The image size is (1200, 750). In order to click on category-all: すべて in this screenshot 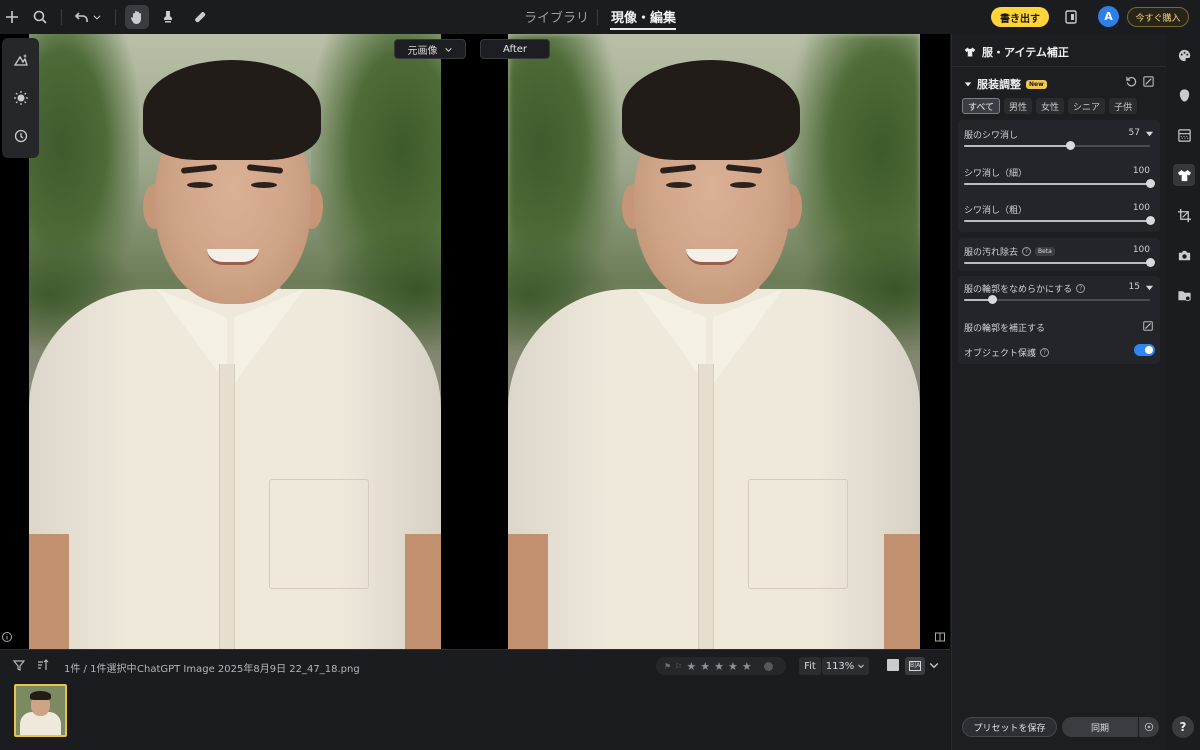, I will do `click(981, 106)`.